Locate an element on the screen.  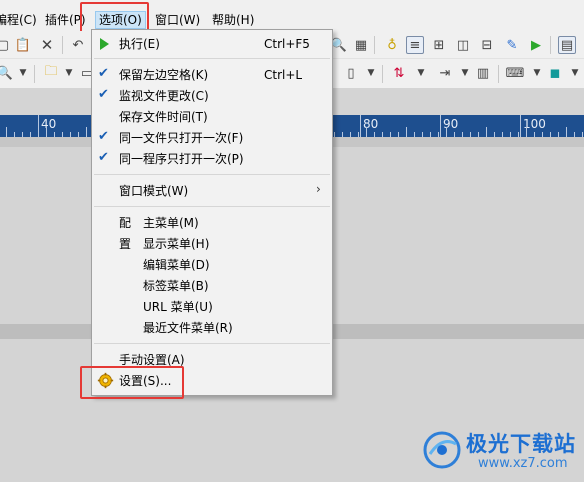
sort-icon: ⇅ is located at coordinates (399, 73).